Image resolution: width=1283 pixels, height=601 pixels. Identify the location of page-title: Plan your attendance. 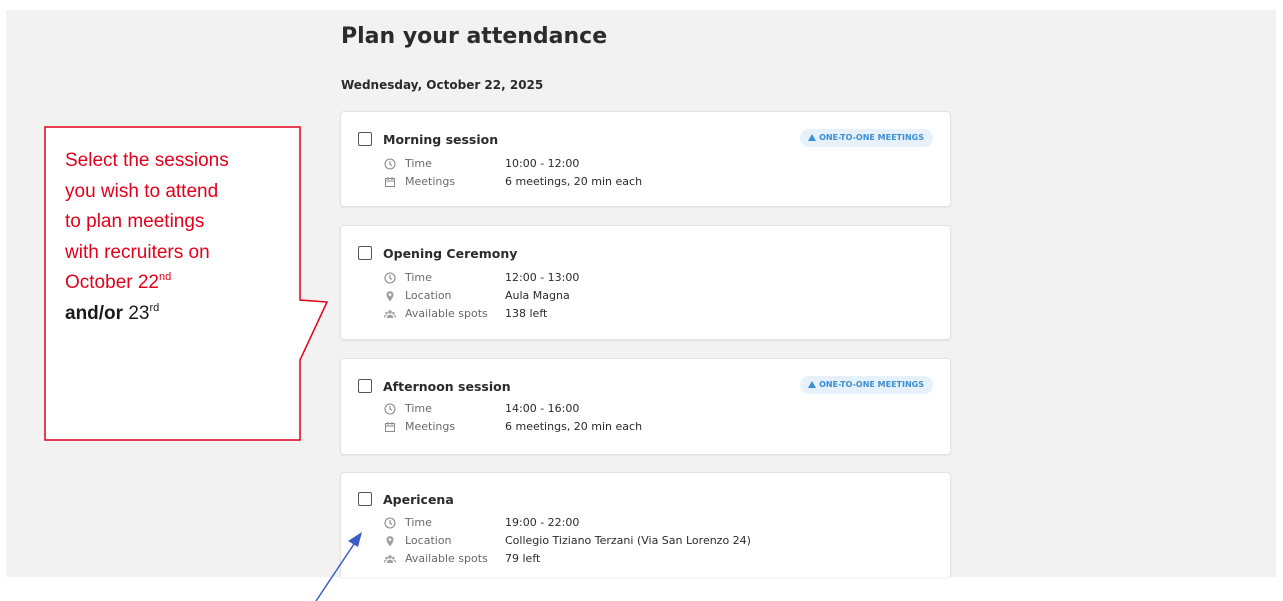
(474, 36).